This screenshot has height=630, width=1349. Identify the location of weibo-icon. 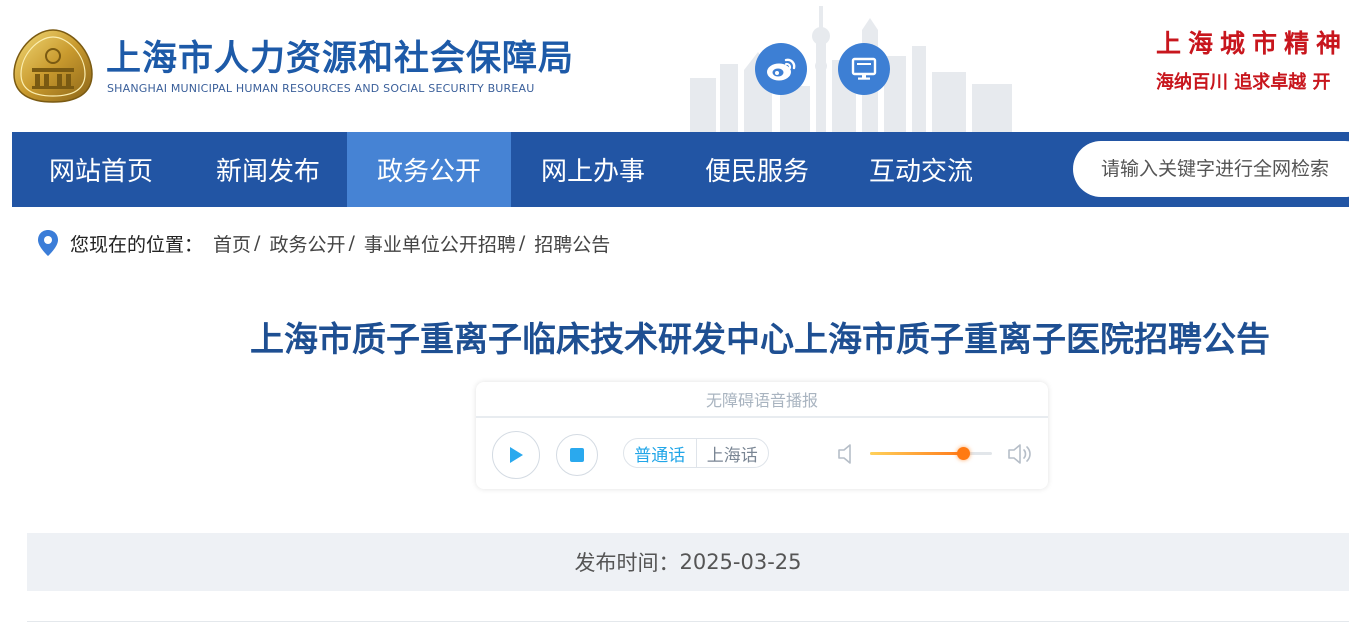
(781, 69).